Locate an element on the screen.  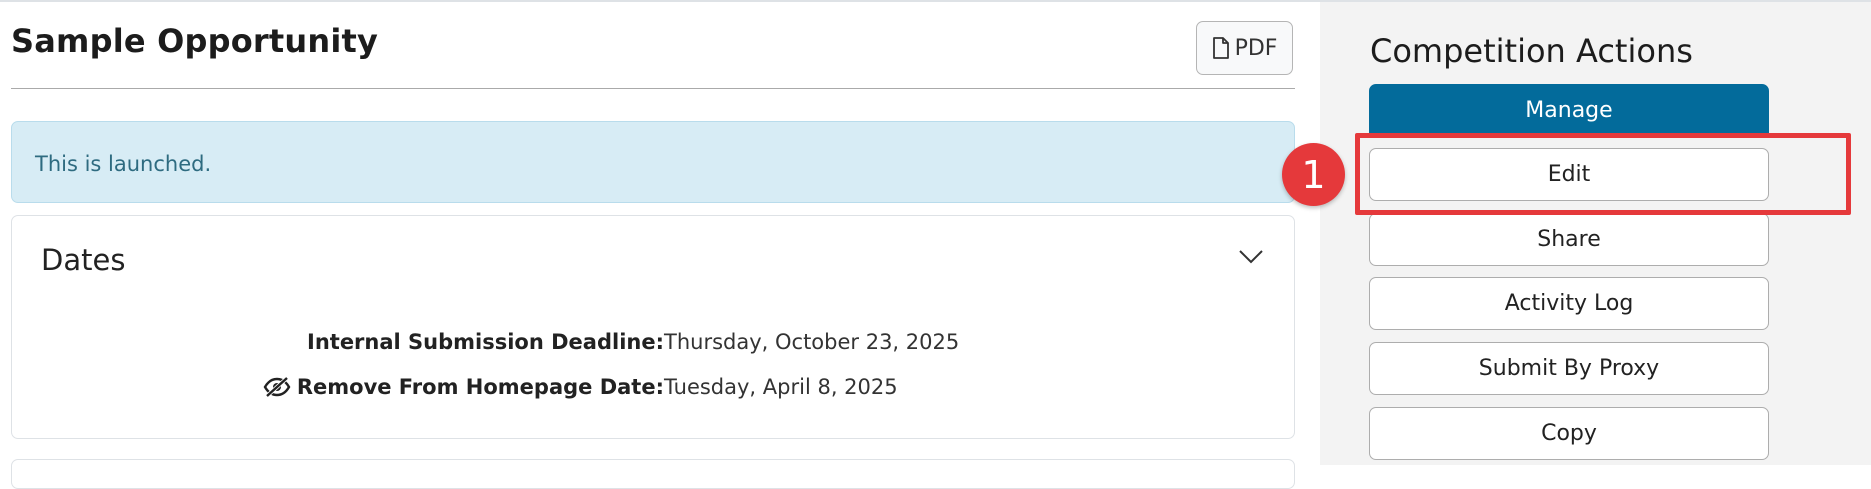
sidebar-title: Competition Actions is located at coordinates (1531, 51).